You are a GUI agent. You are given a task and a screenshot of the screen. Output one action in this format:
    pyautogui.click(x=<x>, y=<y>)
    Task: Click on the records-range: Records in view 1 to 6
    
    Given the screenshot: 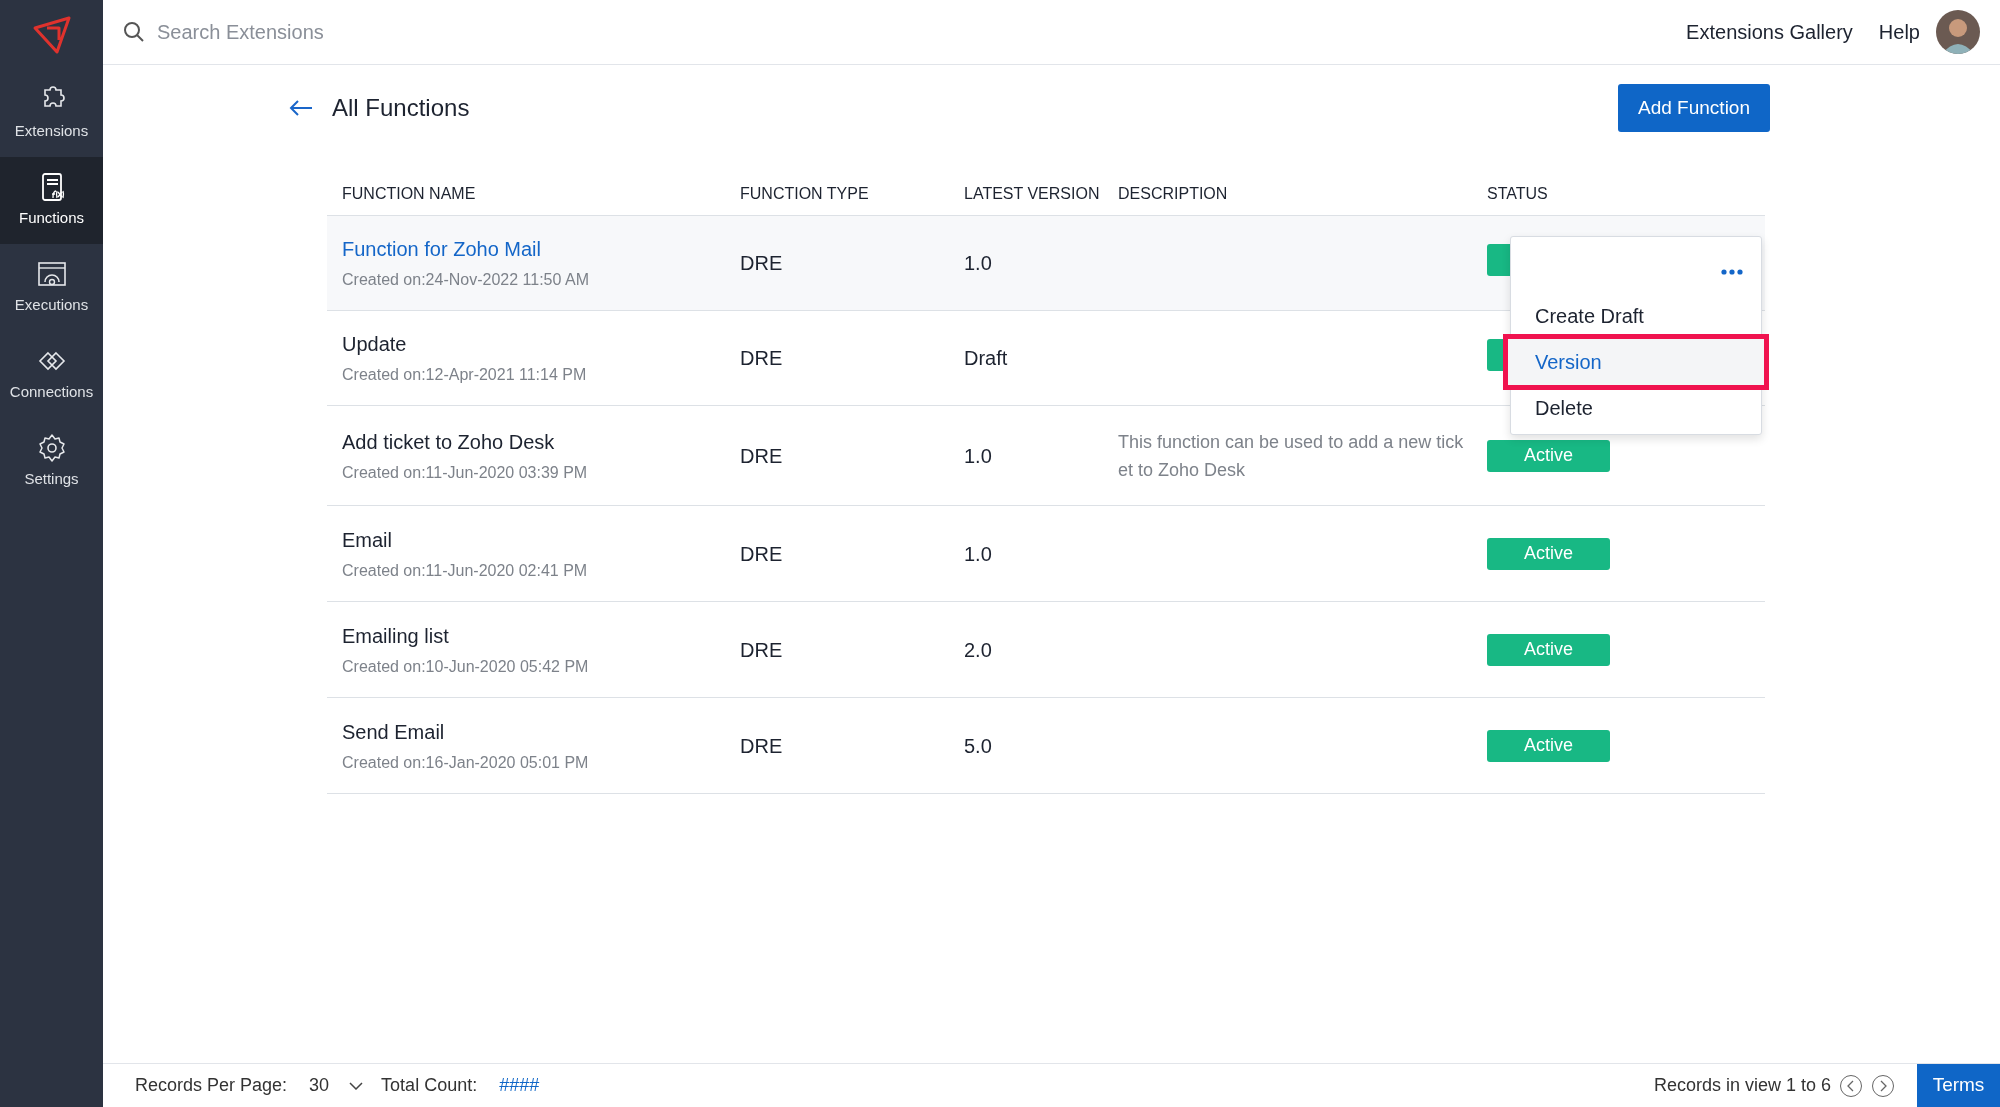 What is the action you would take?
    pyautogui.click(x=1742, y=1085)
    